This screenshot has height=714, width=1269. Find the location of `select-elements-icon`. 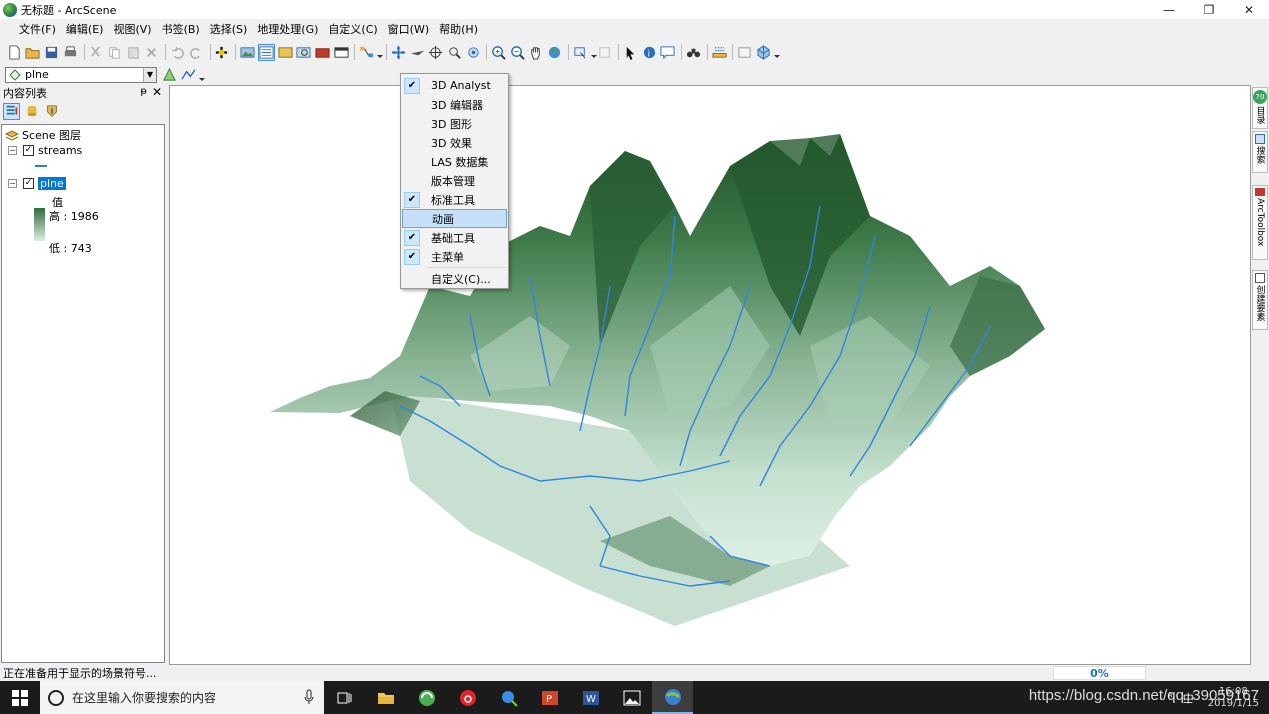

select-elements-icon is located at coordinates (630, 52).